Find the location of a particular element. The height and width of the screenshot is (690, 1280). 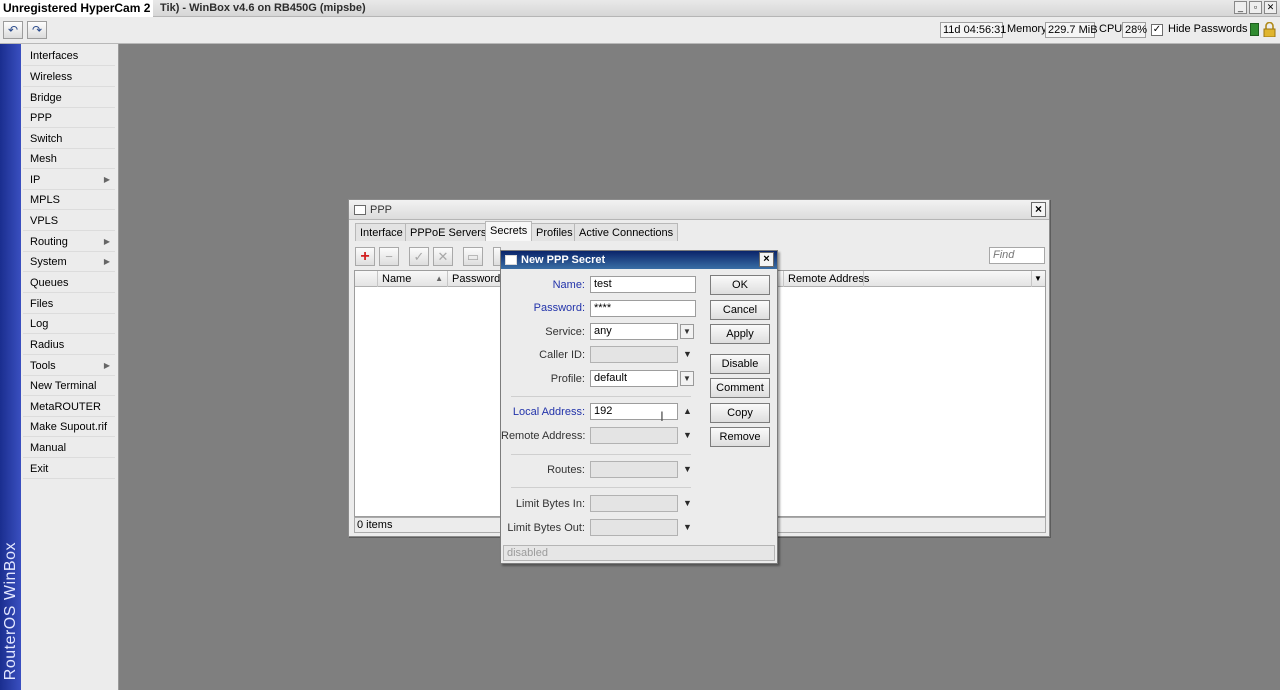

name-field: test is located at coordinates (643, 284).